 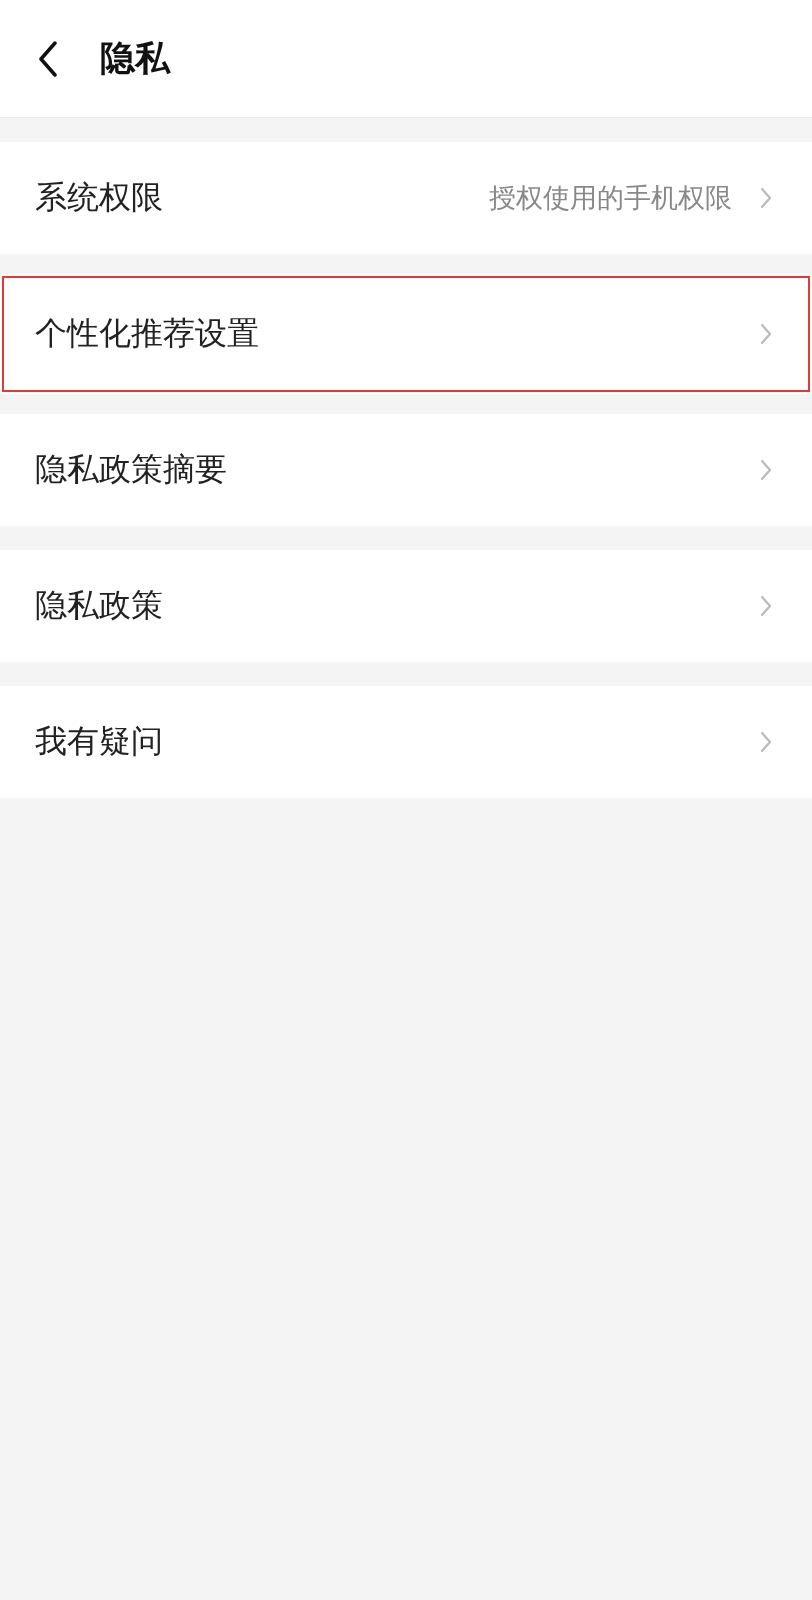 What do you see at coordinates (99, 605) in the screenshot?
I see `row-label: 隐私政策` at bounding box center [99, 605].